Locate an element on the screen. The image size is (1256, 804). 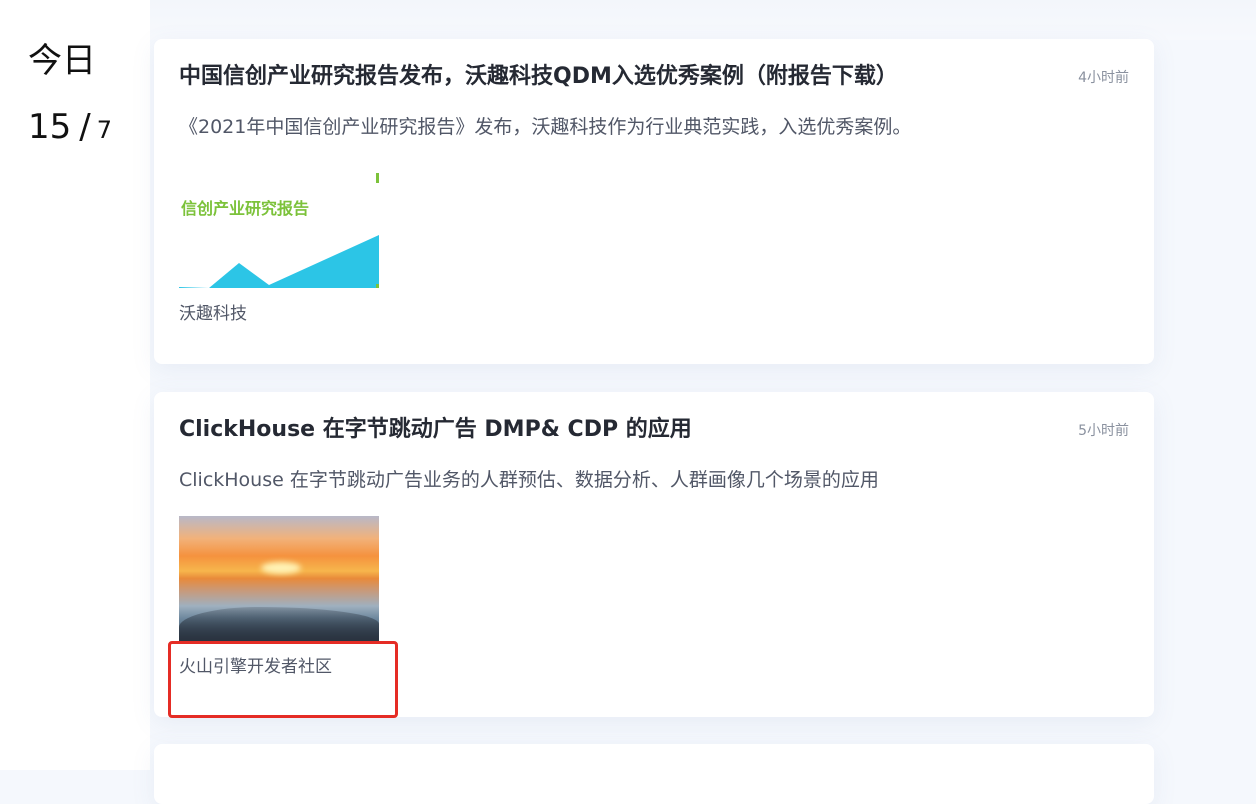
article-thumbnail: 信创产业研究报告 is located at coordinates (279, 225).